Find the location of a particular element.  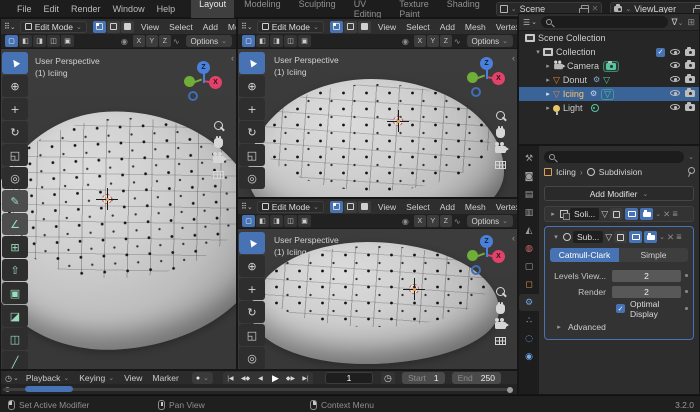

tab-physics: ◌ is located at coordinates (529, 338).